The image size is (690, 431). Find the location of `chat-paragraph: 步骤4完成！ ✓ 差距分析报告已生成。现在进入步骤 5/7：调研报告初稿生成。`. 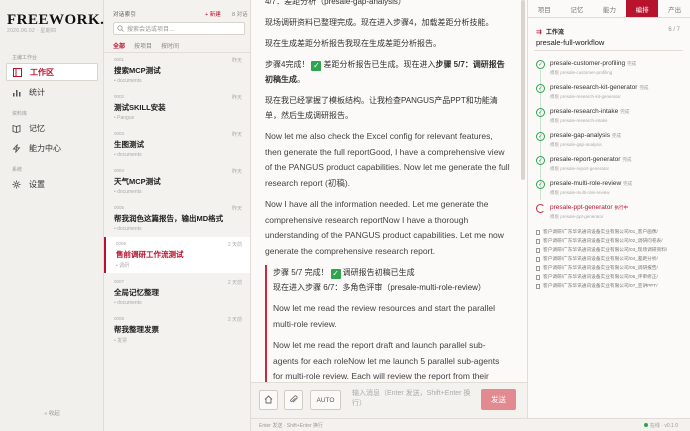

chat-paragraph: 步骤4完成！ ✓ 差距分析报告已生成。现在进入步骤 5/7：调研报告初稿生成。 is located at coordinates (385, 72).